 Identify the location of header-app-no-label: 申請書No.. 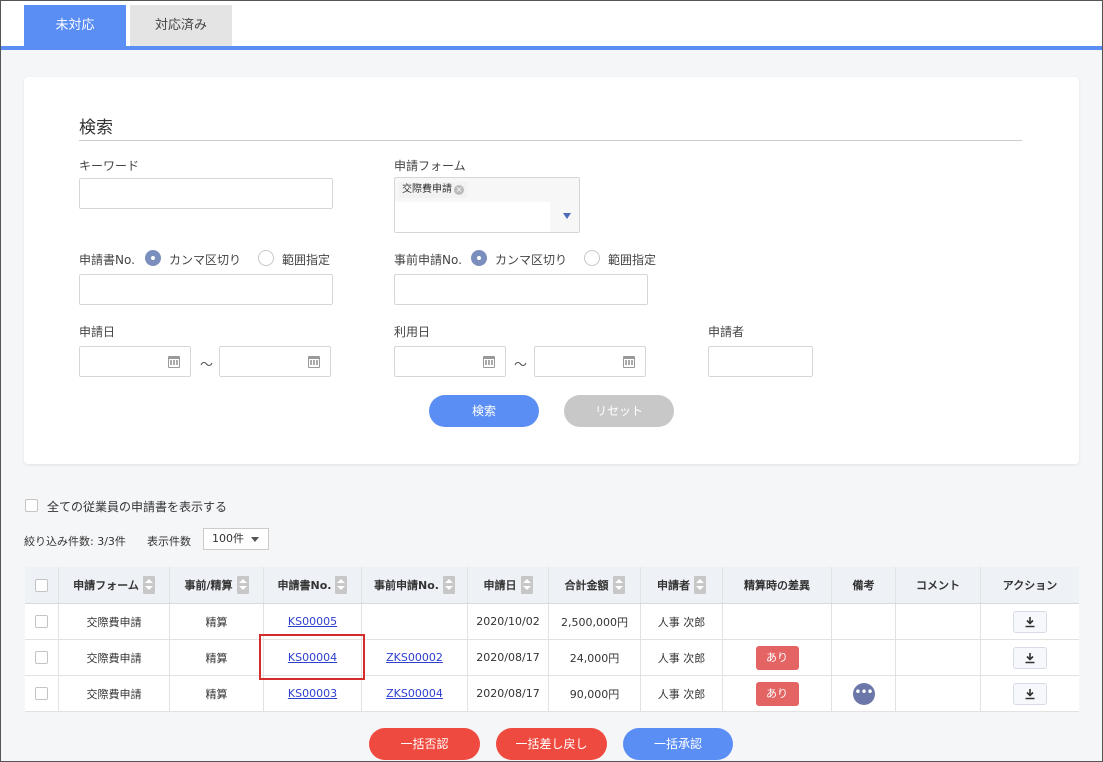
(304, 585).